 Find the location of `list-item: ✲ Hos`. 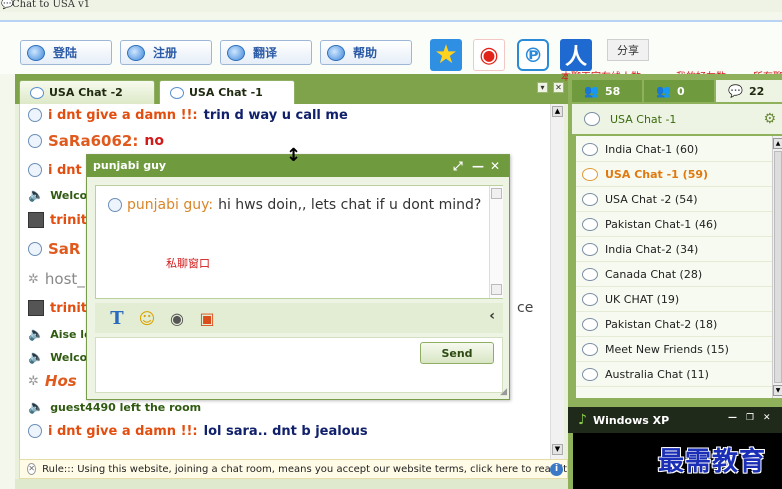

list-item: ✲ Hos is located at coordinates (52, 381).